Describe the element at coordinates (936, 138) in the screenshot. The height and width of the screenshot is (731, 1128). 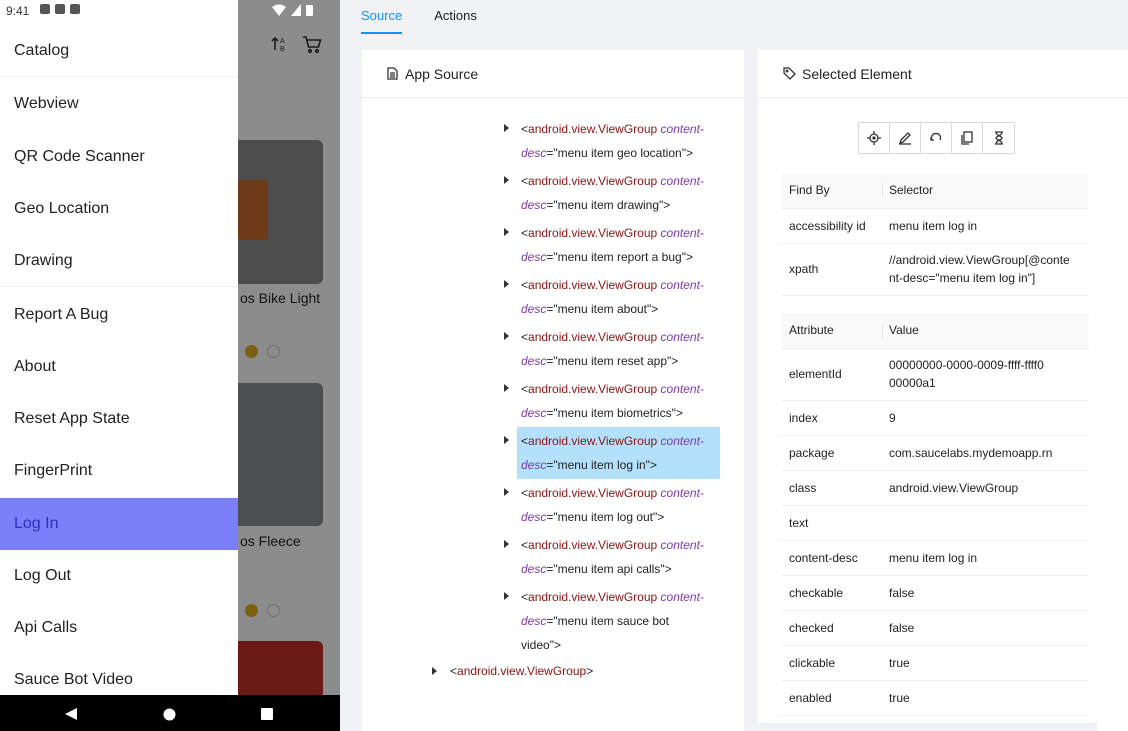
I see `clear-button` at that location.